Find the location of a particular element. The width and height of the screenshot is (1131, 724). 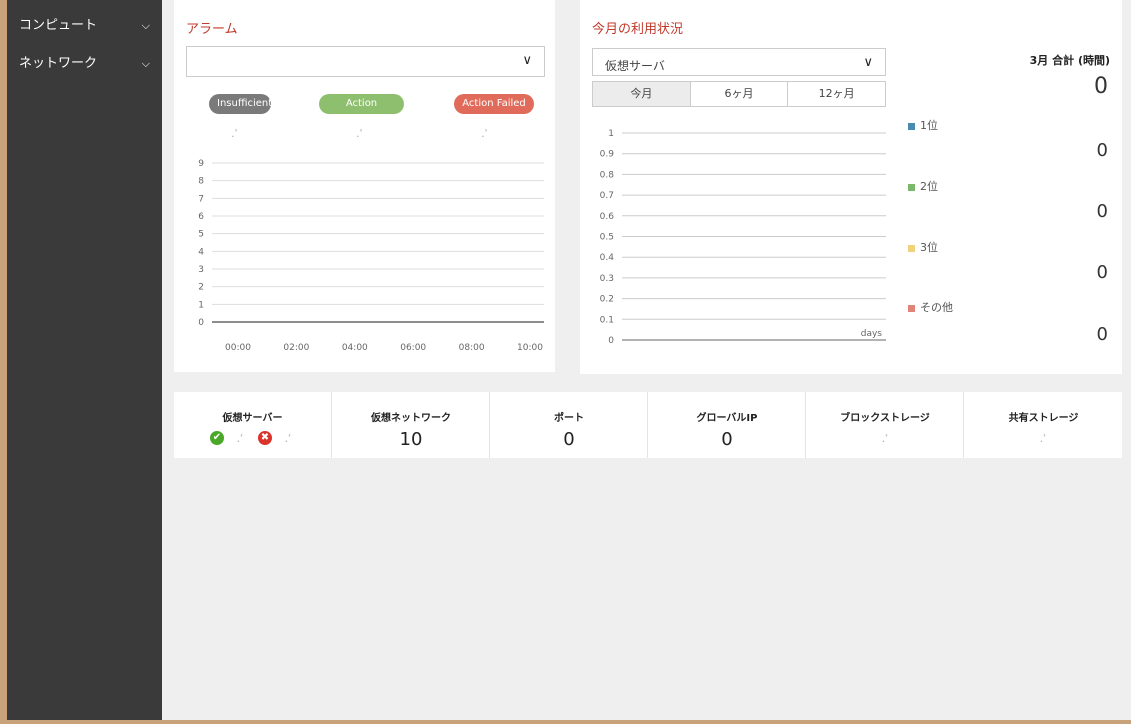

y-tick-label: 0.3 is located at coordinates (607, 279).